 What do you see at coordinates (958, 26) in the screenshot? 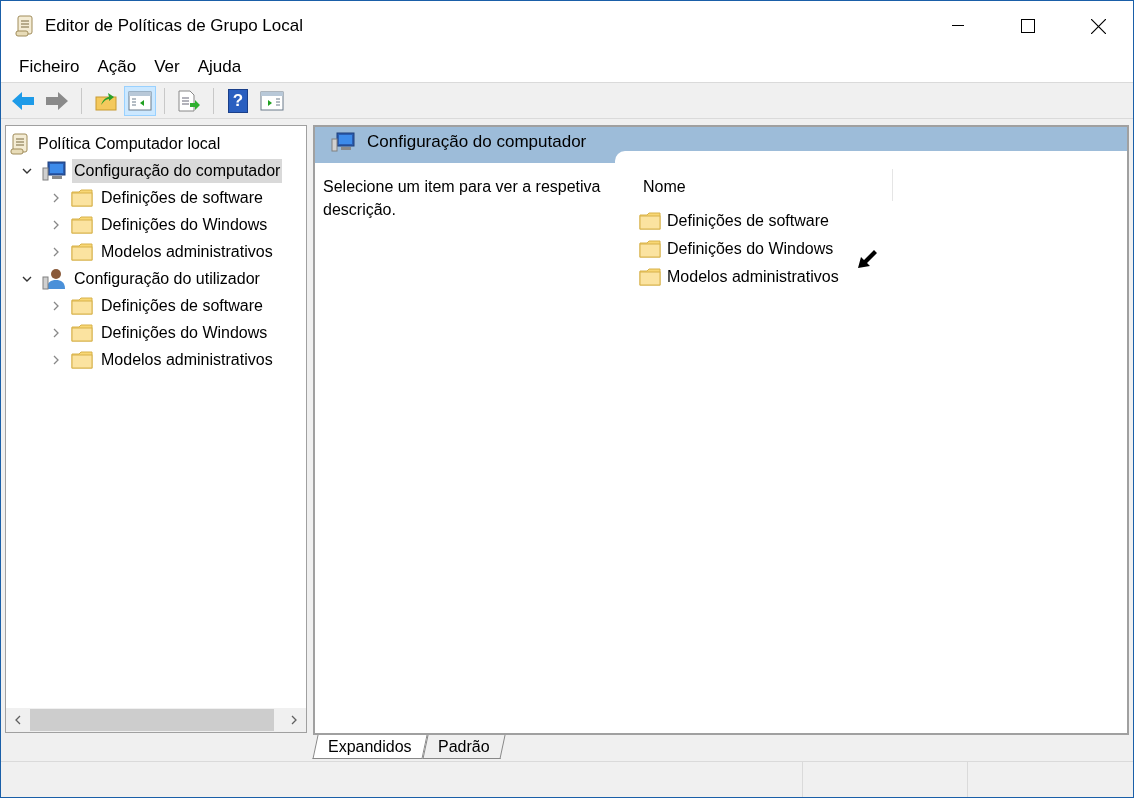
I see `minimize-icon` at bounding box center [958, 26].